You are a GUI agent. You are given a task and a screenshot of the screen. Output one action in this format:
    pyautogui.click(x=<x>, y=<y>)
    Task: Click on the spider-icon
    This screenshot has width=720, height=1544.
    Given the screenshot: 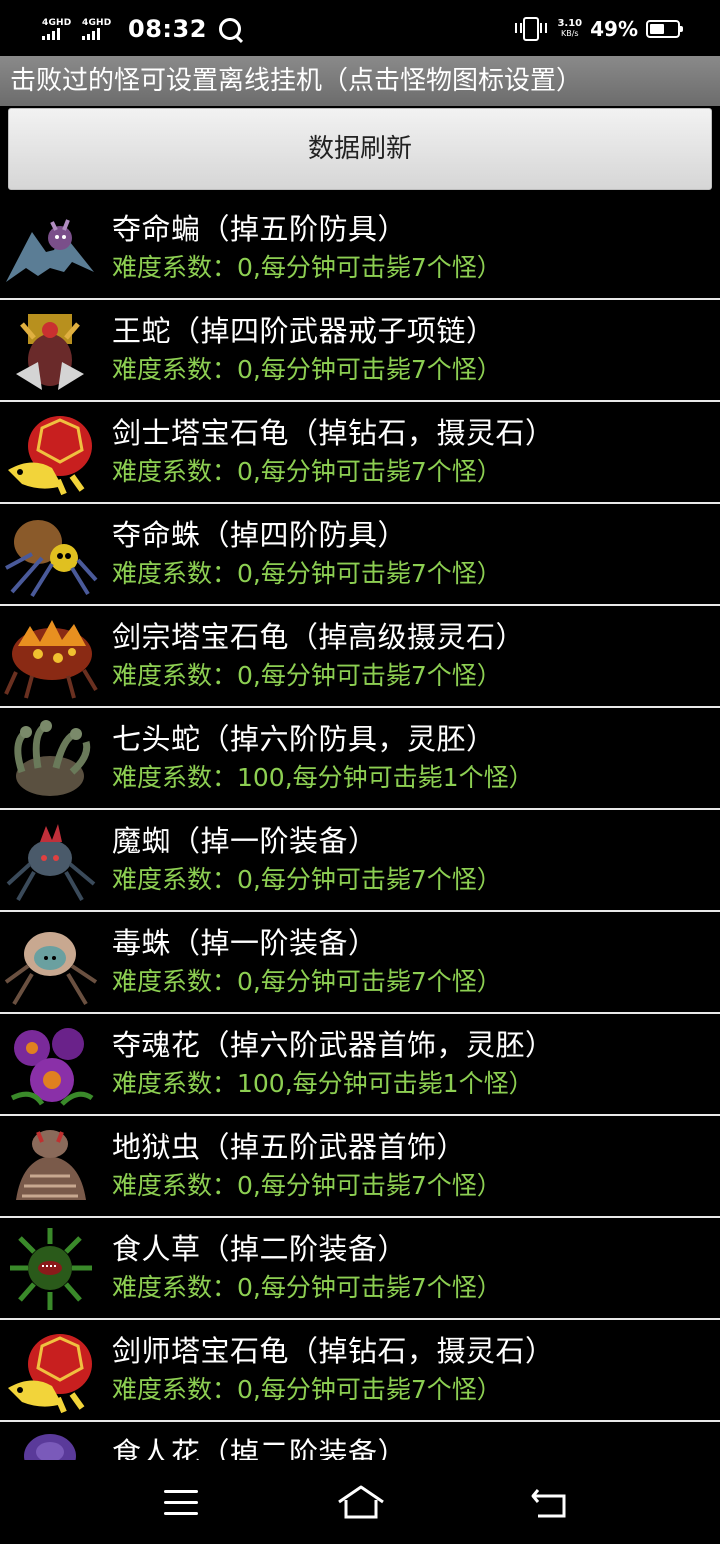 What is the action you would take?
    pyautogui.click(x=50, y=554)
    